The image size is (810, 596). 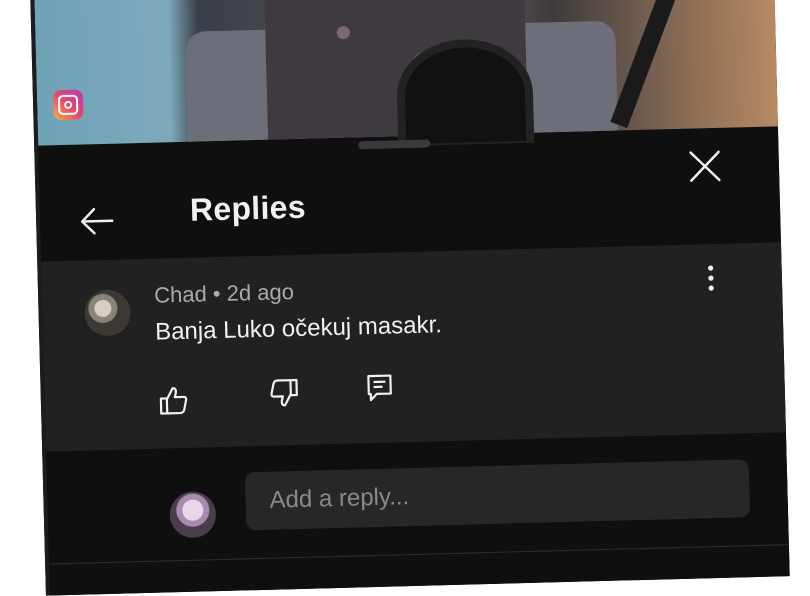 What do you see at coordinates (248, 208) in the screenshot?
I see `page-title: Replies` at bounding box center [248, 208].